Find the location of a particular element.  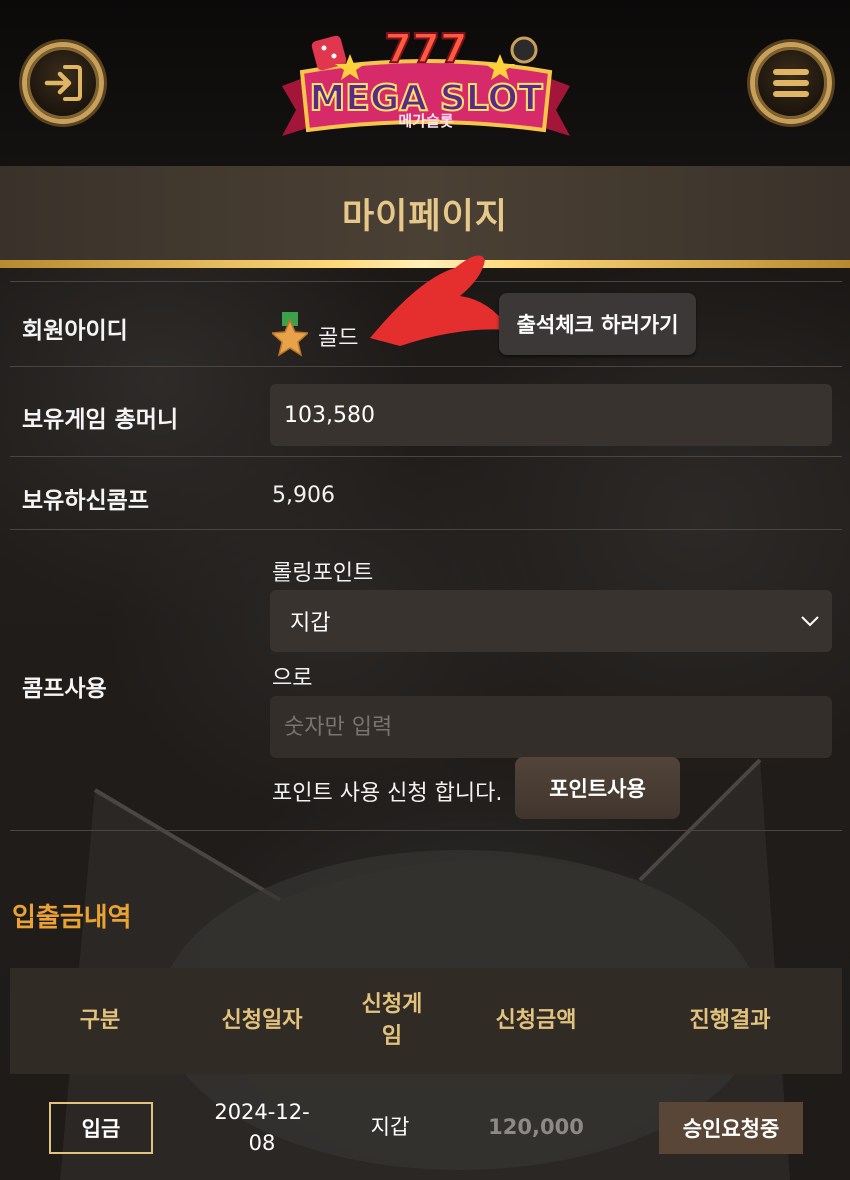

point-request-text: 포인트 사용 신청 합니다. is located at coordinates (387, 793).